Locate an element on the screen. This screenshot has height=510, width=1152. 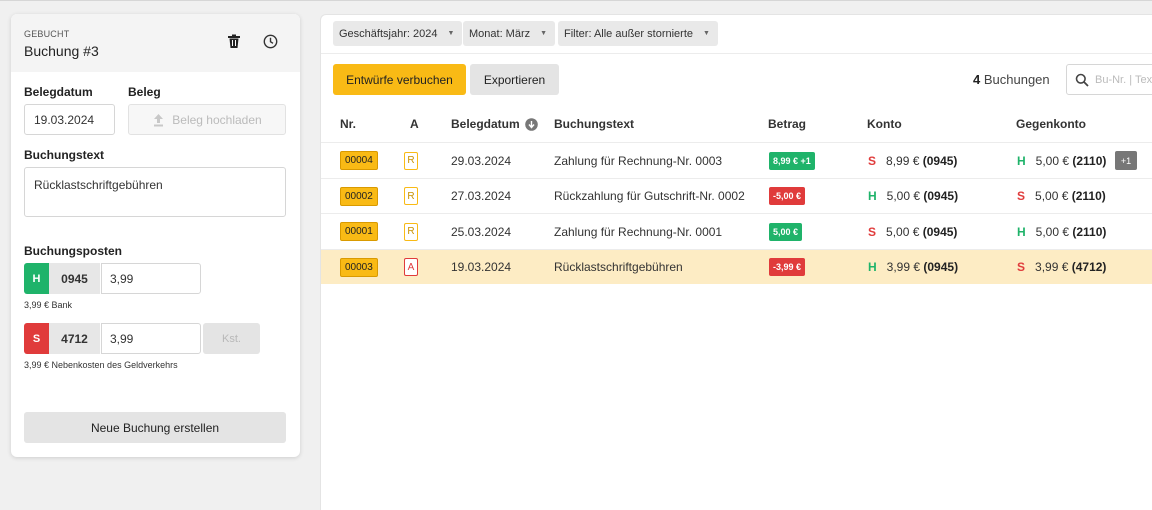
cell-gegenkonto: S 3,99 € (4712) is located at coordinates (1061, 267).